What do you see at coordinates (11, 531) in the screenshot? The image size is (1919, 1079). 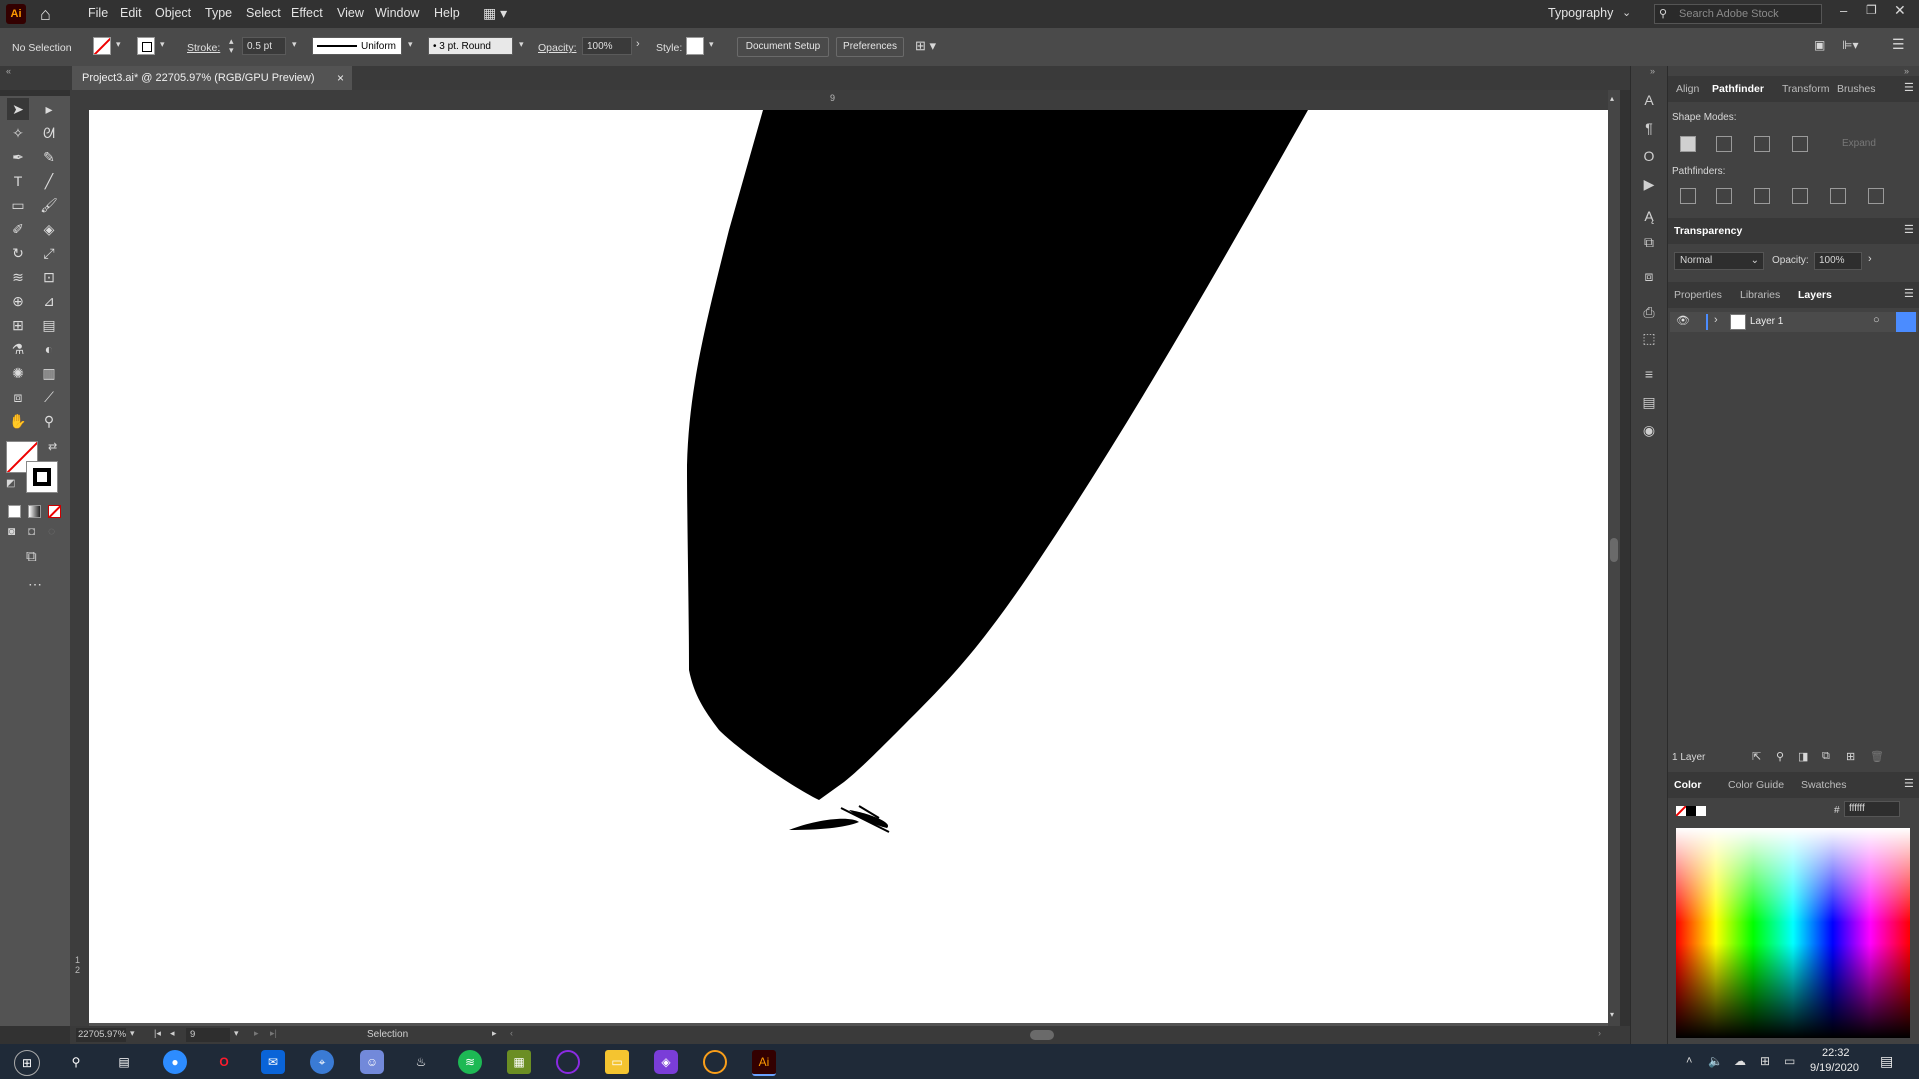 I see `draw-normal-icon: ◙` at bounding box center [11, 531].